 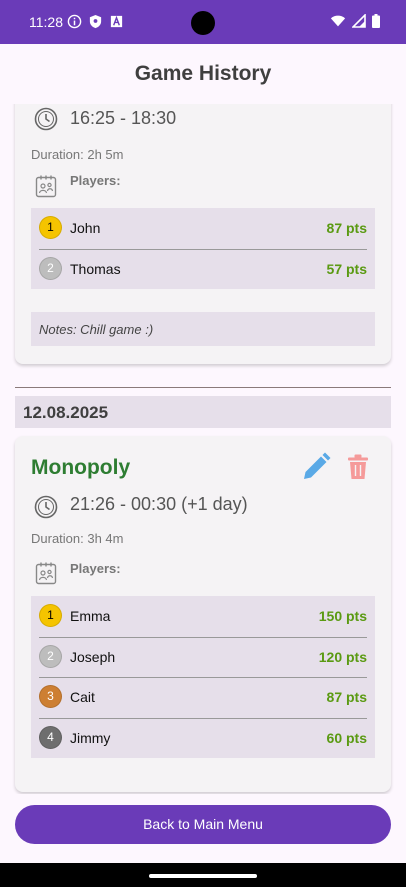 I want to click on player-row: 2 Thomas 57 pts, so click(x=203, y=269).